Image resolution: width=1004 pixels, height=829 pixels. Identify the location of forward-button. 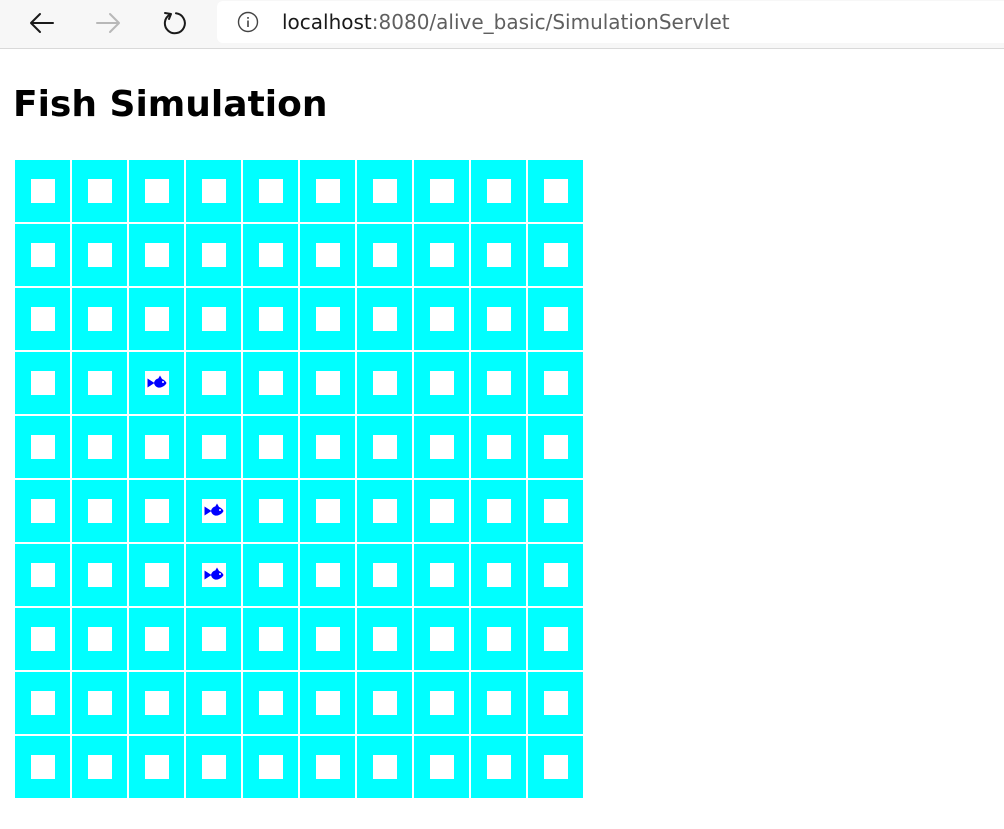
(108, 23).